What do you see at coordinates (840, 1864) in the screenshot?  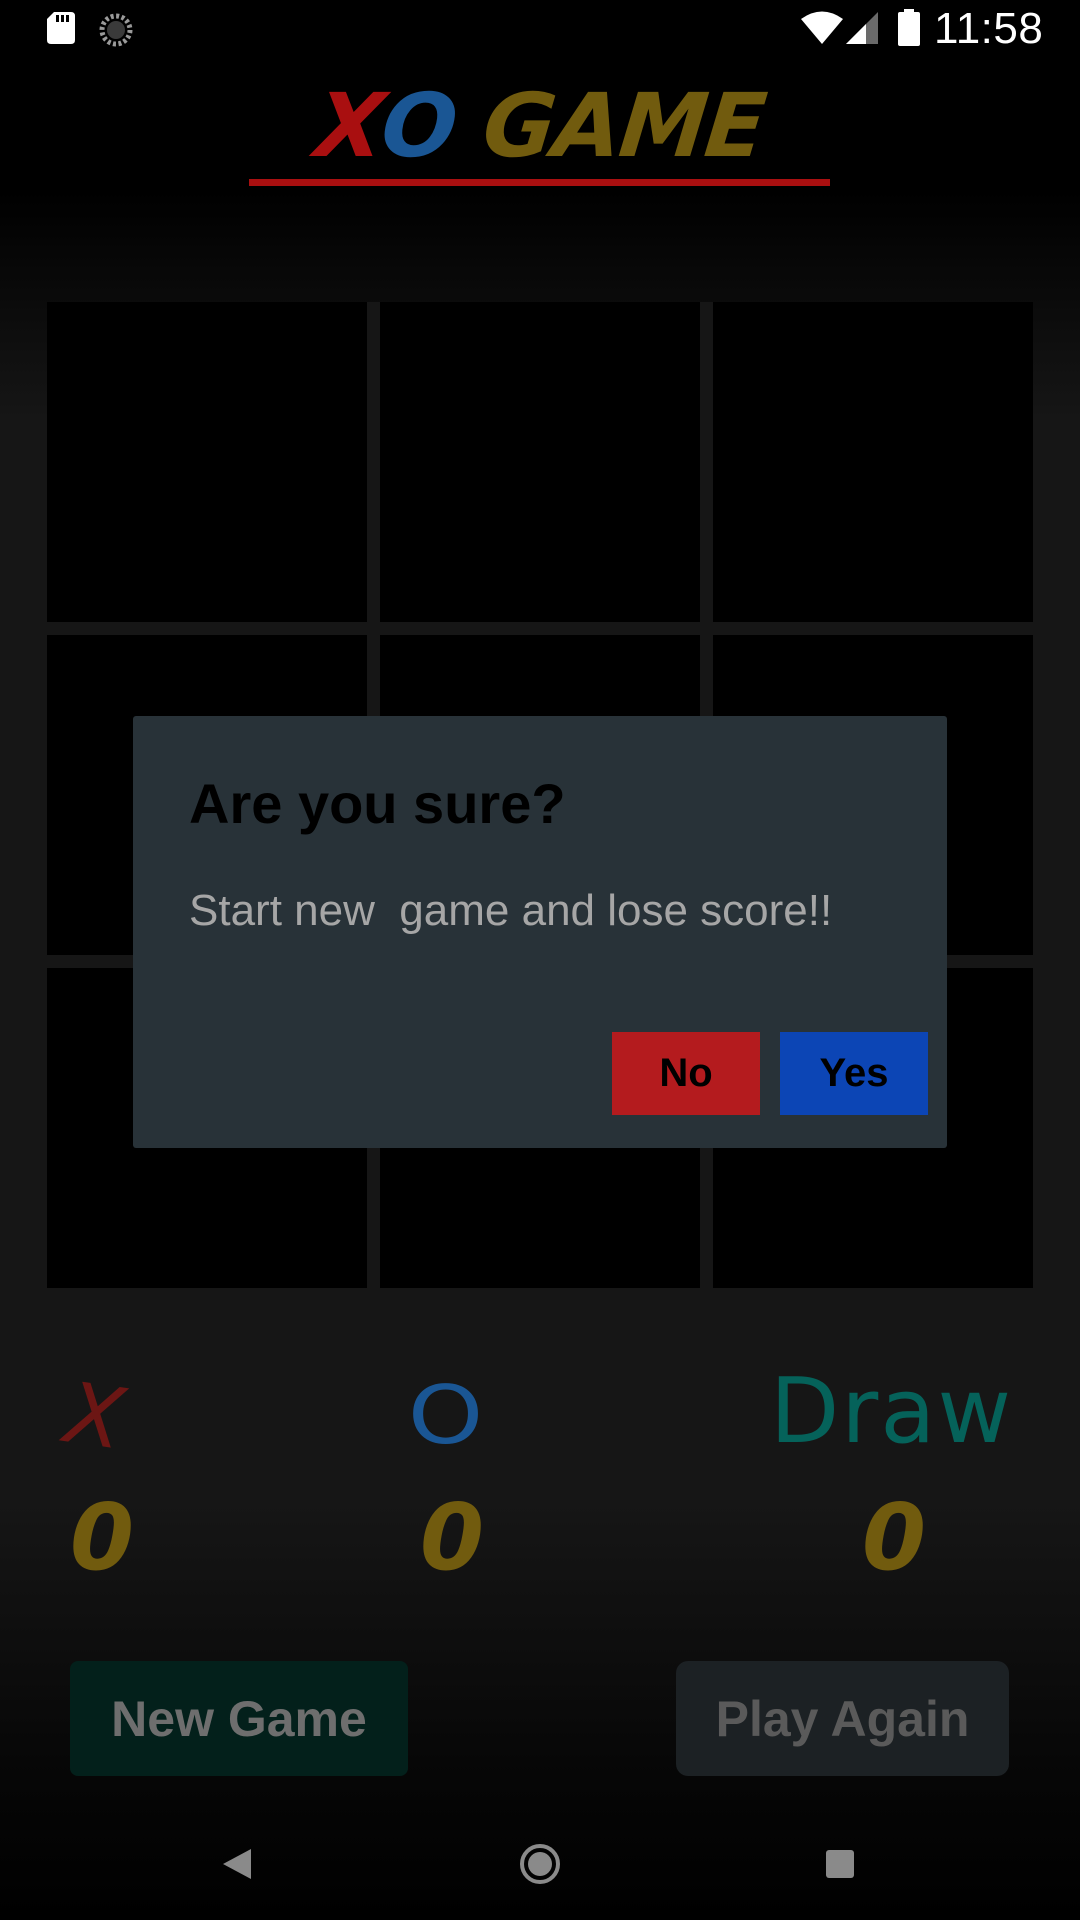 I see `recents-icon` at bounding box center [840, 1864].